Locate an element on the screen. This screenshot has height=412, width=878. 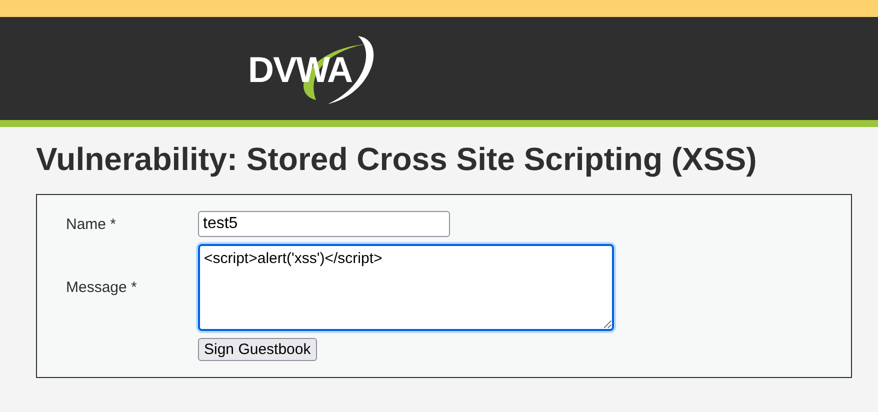
field-label: Name * is located at coordinates (92, 224).